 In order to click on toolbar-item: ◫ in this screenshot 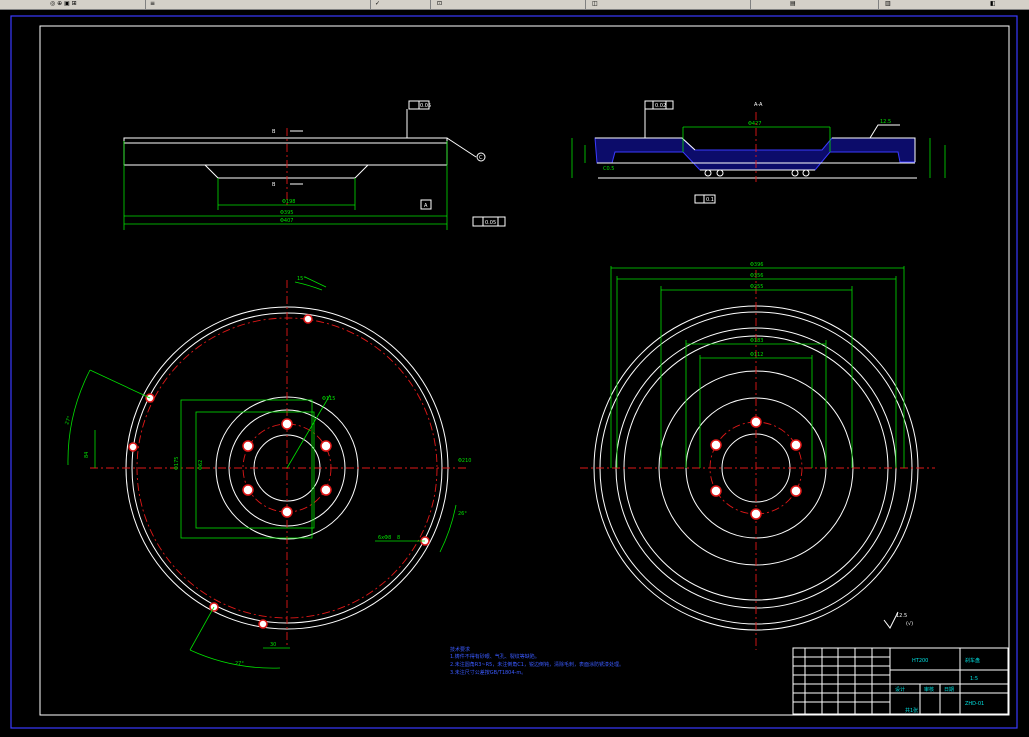, I will do `click(595, 4)`.